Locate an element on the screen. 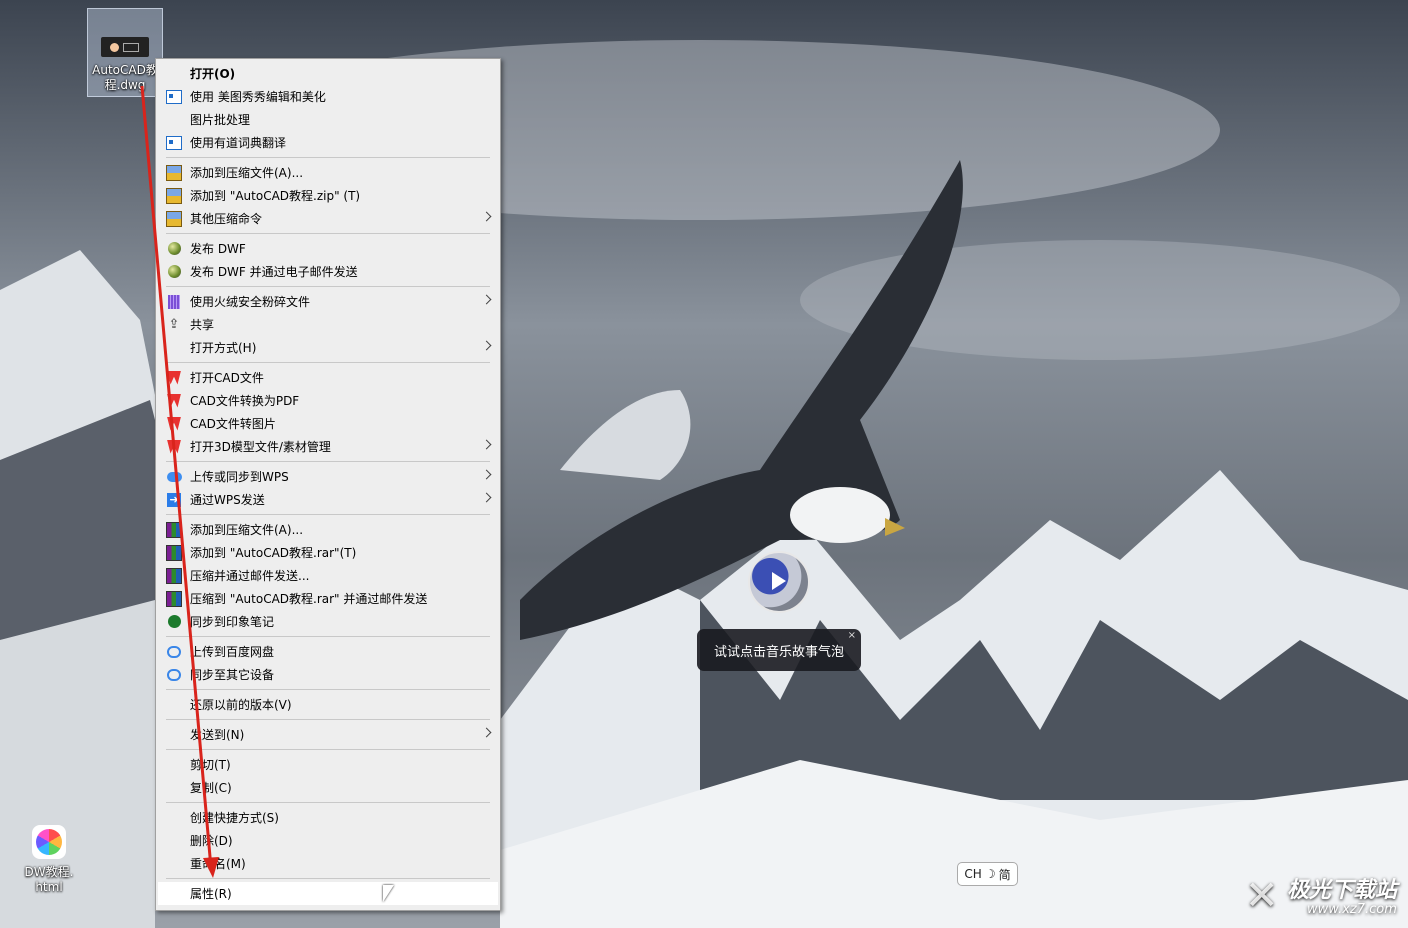 The height and width of the screenshot is (928, 1408). music-bubble-toast: 试试点击音乐故事气泡 × is located at coordinates (779, 650).